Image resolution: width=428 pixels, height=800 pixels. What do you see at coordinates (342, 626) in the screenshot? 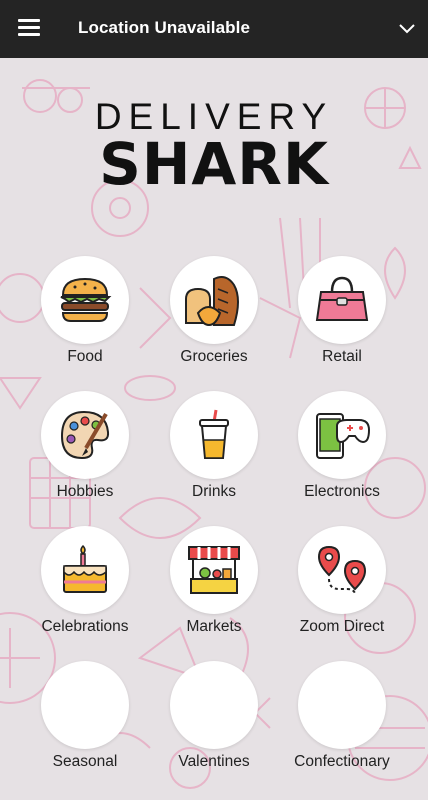
I see `category-label: Zoom Direct` at bounding box center [342, 626].